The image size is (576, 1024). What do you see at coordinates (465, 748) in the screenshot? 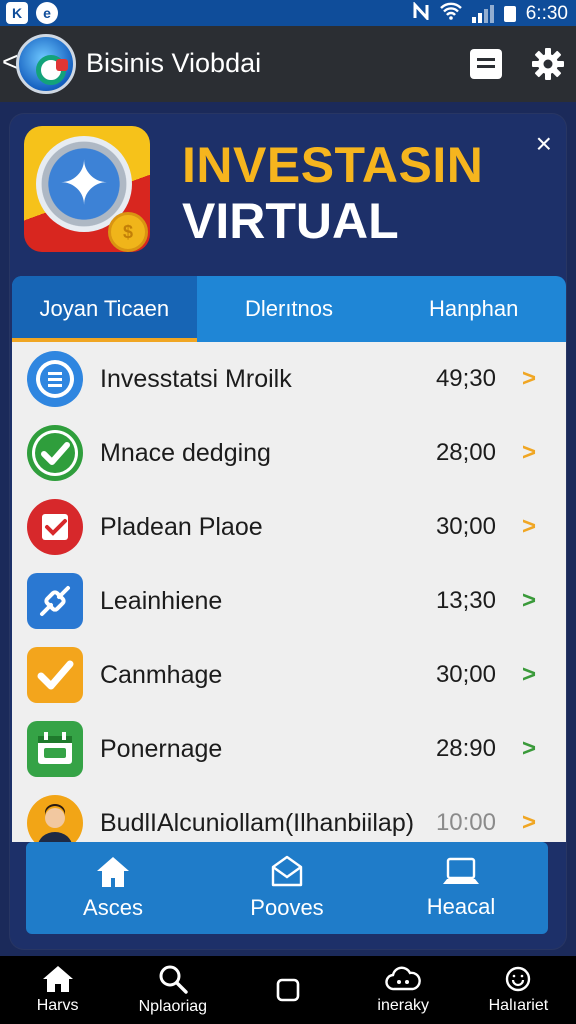
I see `list-item-time: 28:90` at bounding box center [465, 748].